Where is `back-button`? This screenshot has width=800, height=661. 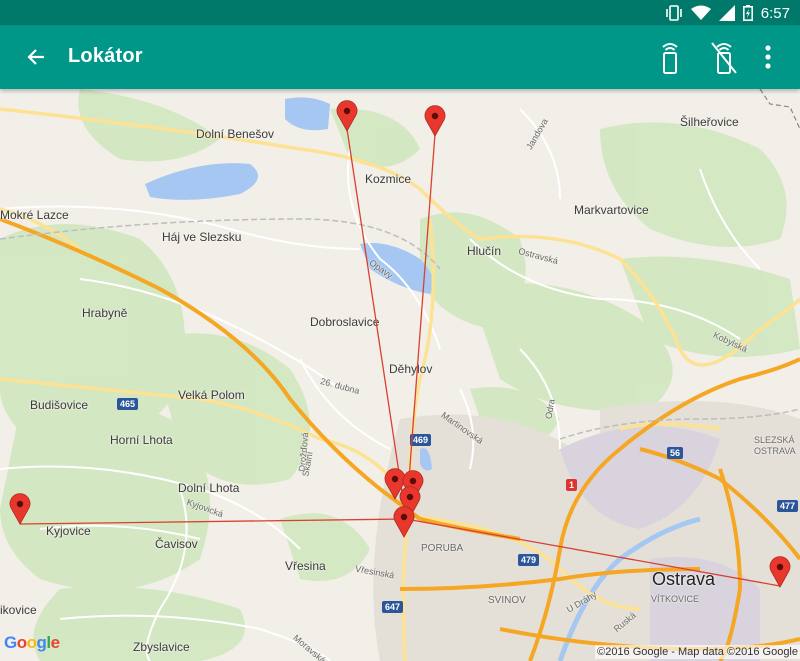 back-button is located at coordinates (36, 57).